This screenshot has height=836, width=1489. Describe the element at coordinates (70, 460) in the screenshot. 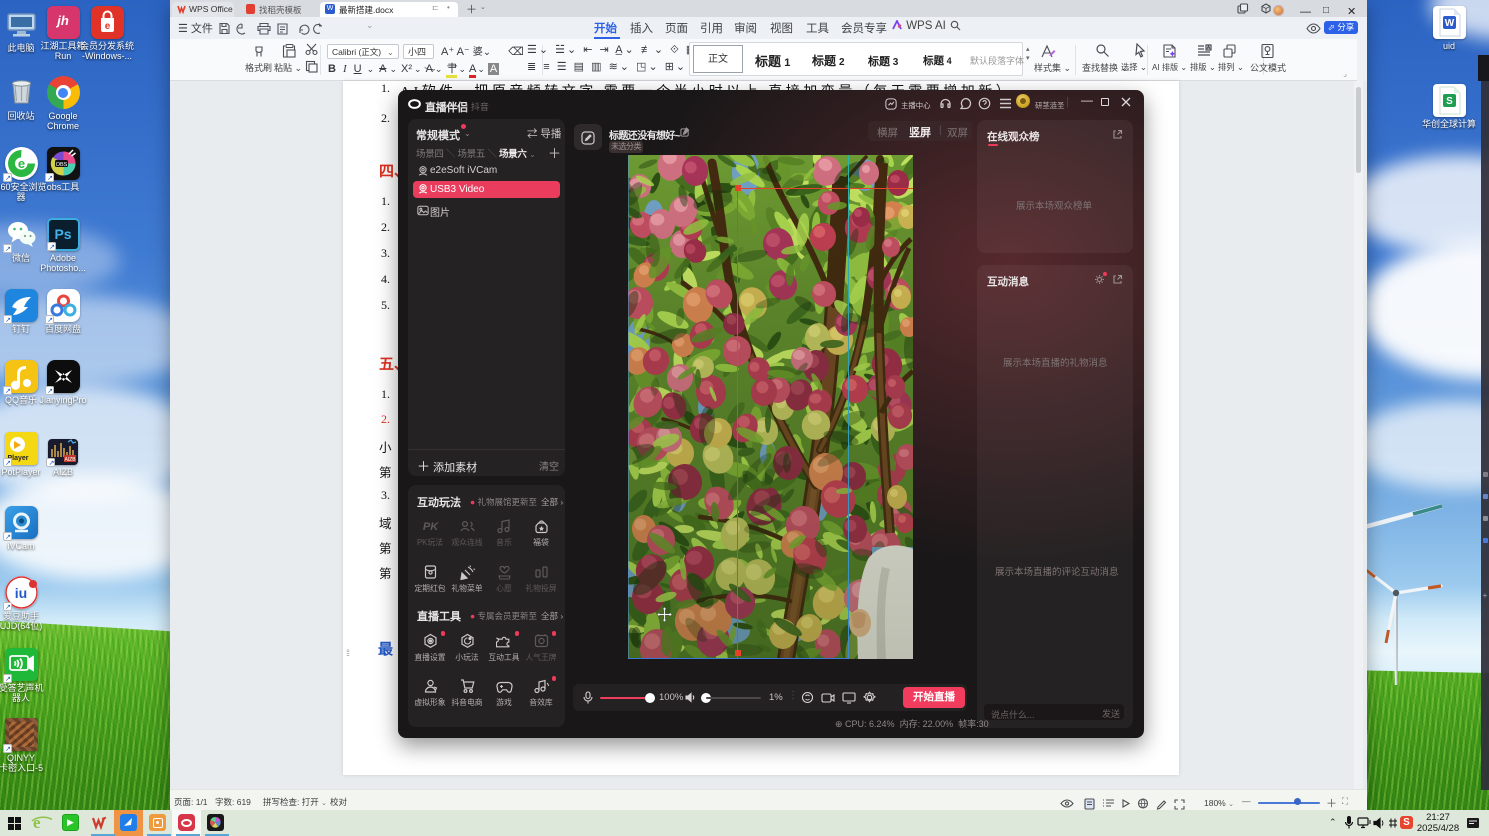

I see `svg-text: AIZB` at that location.